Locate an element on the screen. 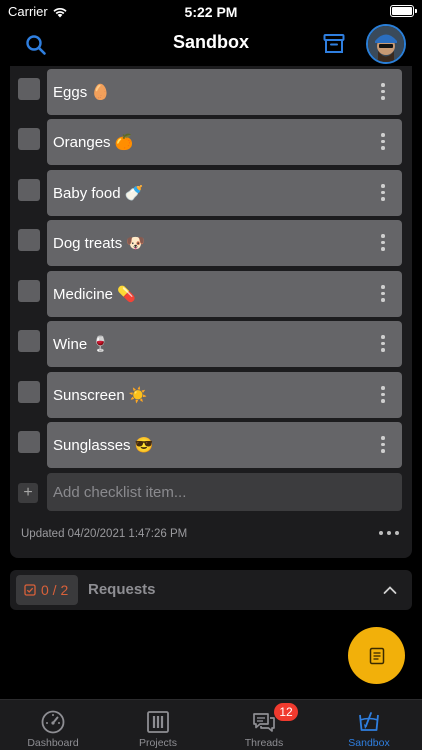  gauge-icon is located at coordinates (53, 722).